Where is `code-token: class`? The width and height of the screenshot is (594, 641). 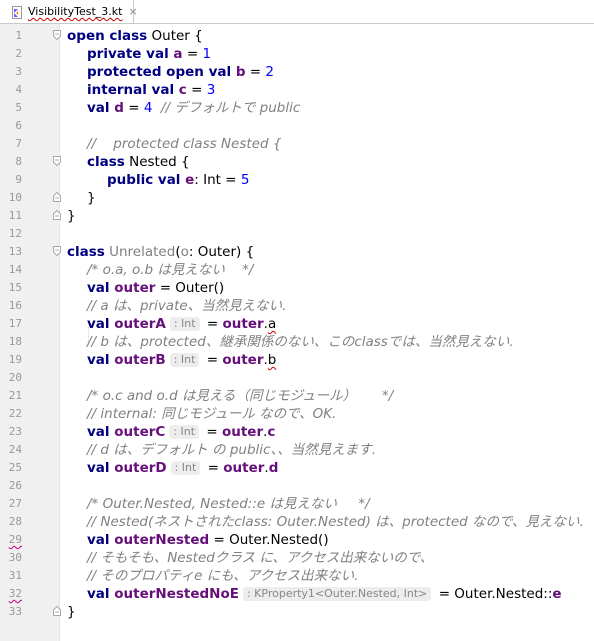
code-token: class is located at coordinates (106, 162).